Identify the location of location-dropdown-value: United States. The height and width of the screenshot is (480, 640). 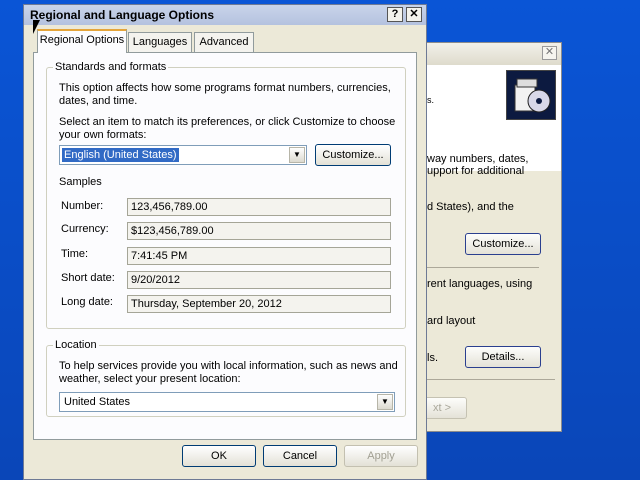
(97, 402).